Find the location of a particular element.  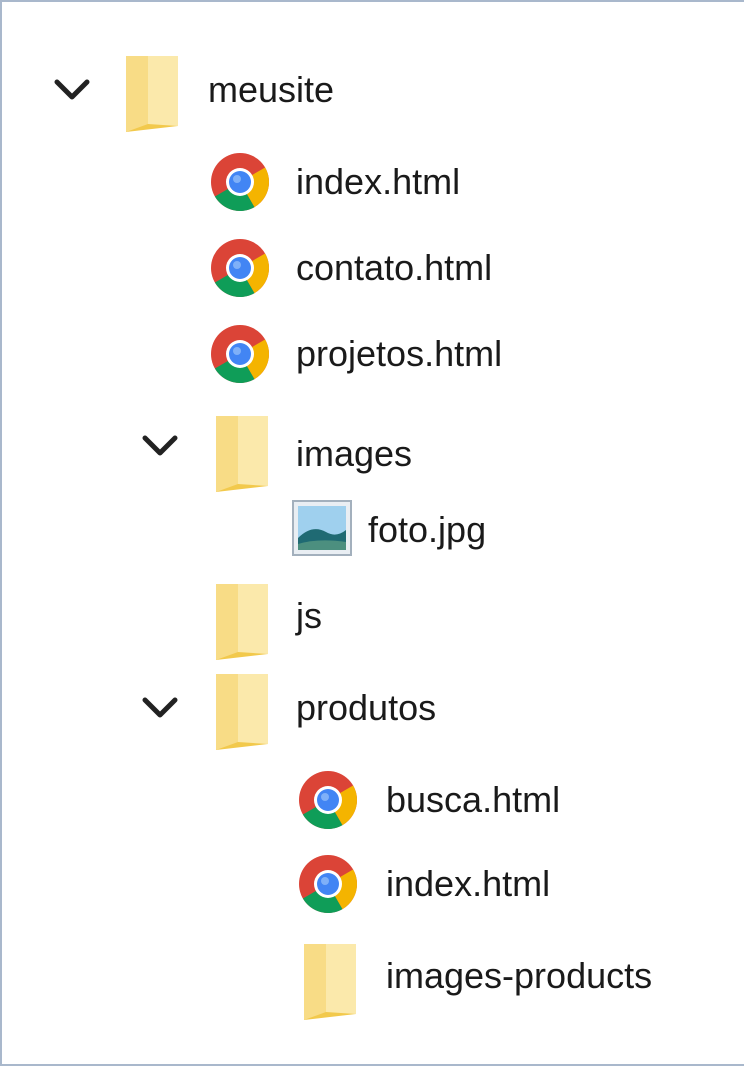

image-file-icon is located at coordinates (322, 528).